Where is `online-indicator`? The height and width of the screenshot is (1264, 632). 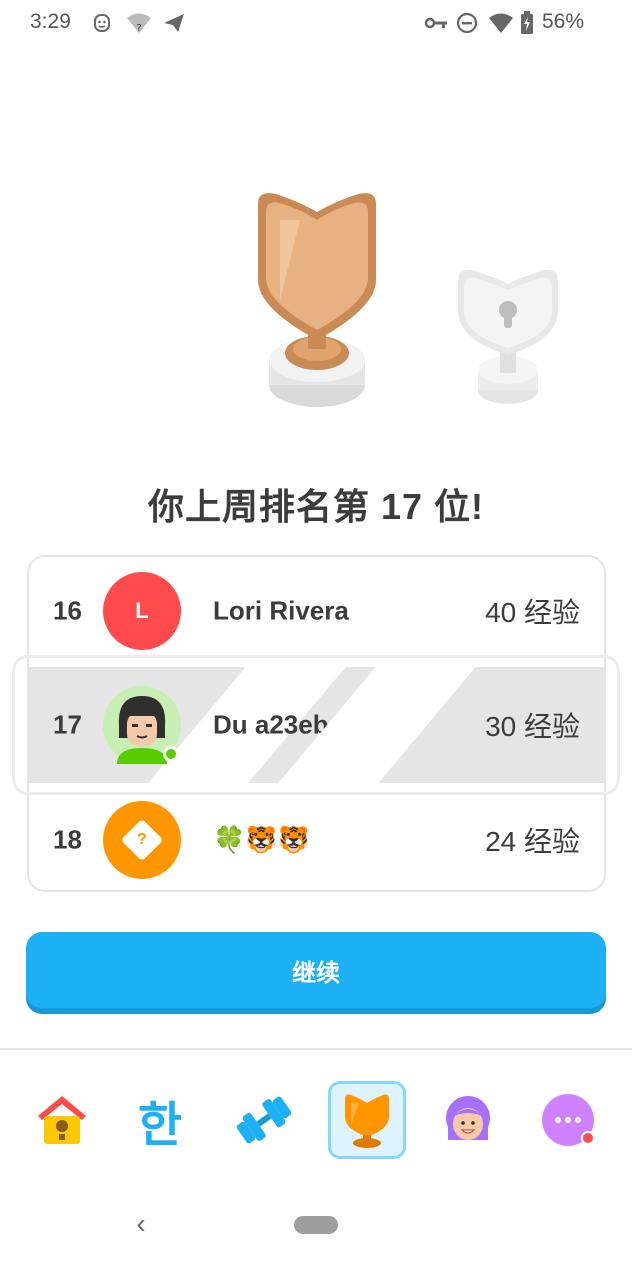
online-indicator is located at coordinates (171, 754).